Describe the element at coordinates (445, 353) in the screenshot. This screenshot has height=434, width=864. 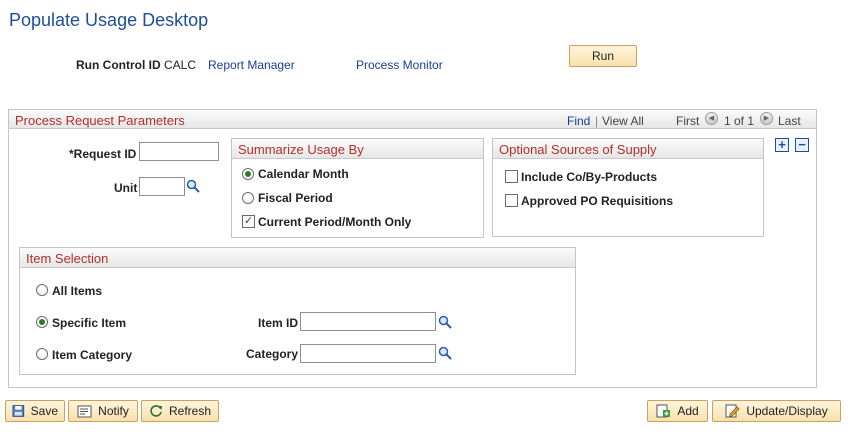
I see `category-lookup-icon` at that location.